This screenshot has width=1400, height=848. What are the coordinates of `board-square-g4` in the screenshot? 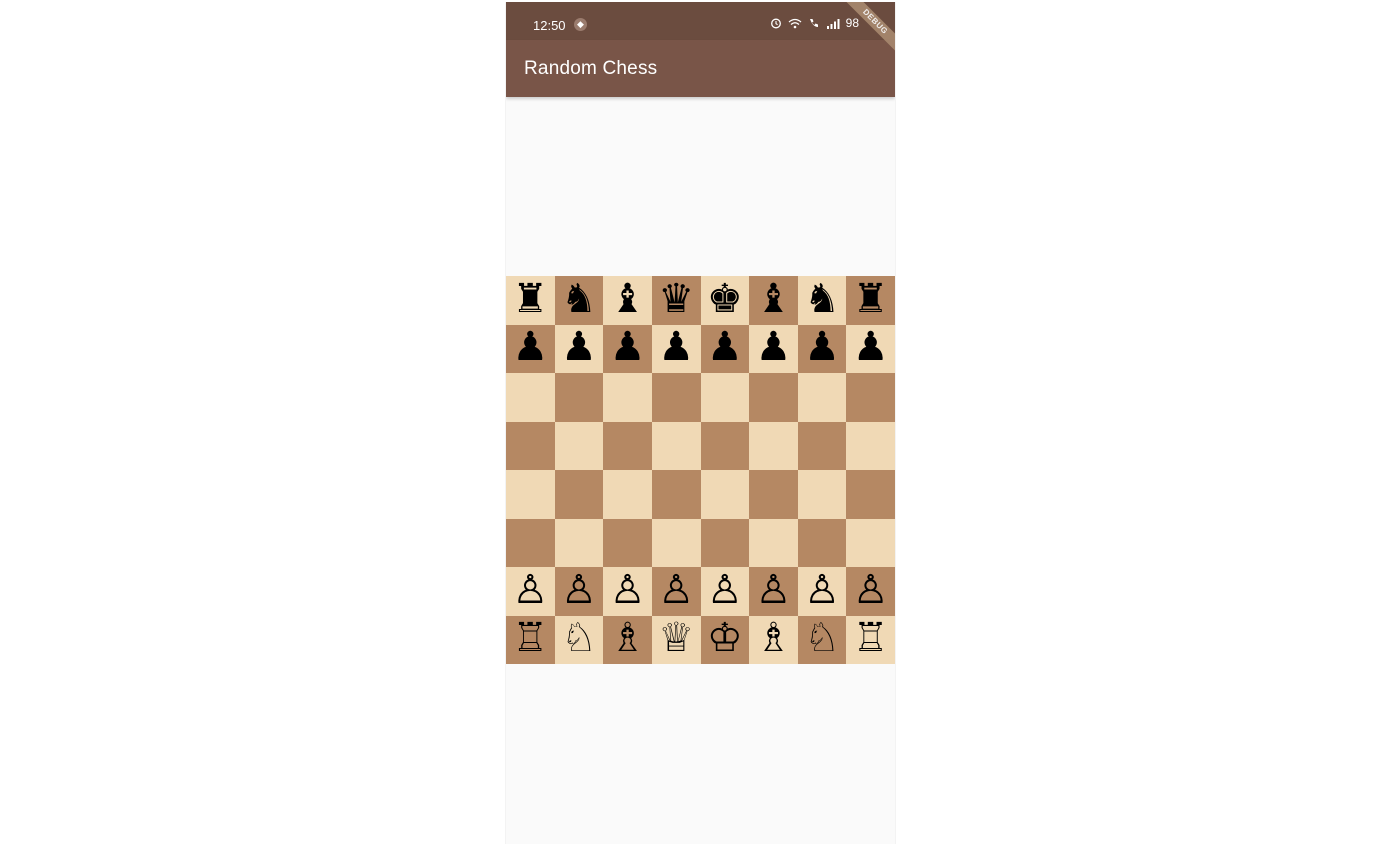 It's located at (822, 494).